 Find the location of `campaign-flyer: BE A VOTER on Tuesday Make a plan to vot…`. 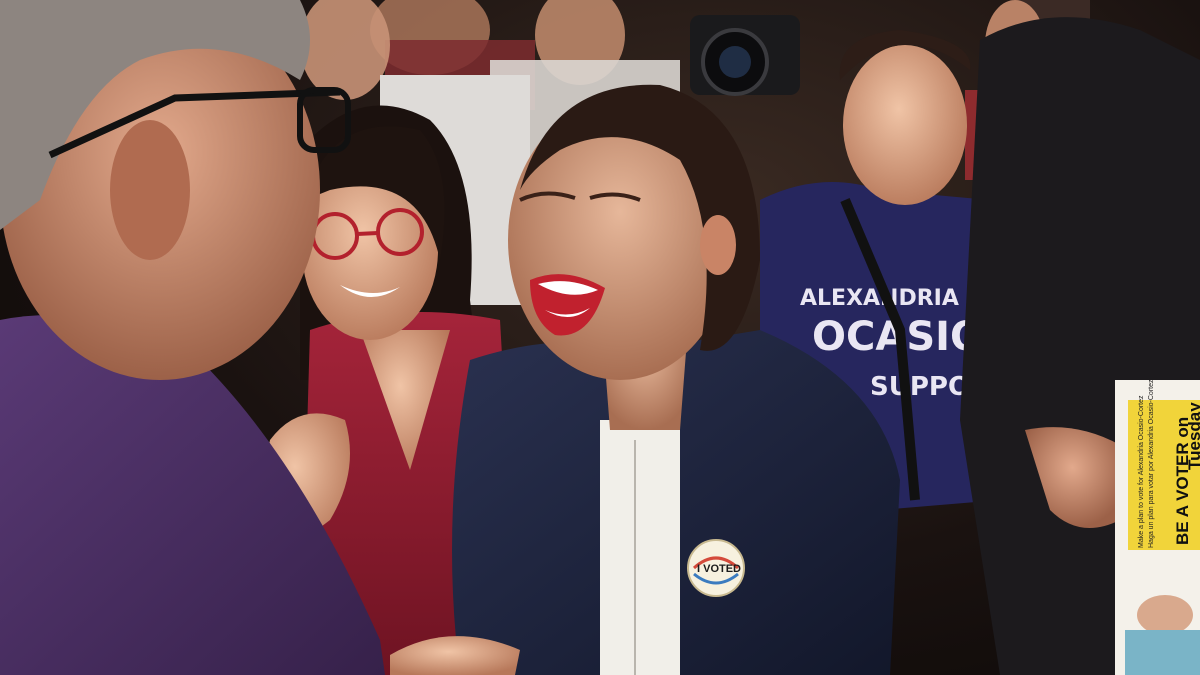

campaign-flyer: BE A VOTER on Tuesday Make a plan to vot… is located at coordinates (1157, 527).